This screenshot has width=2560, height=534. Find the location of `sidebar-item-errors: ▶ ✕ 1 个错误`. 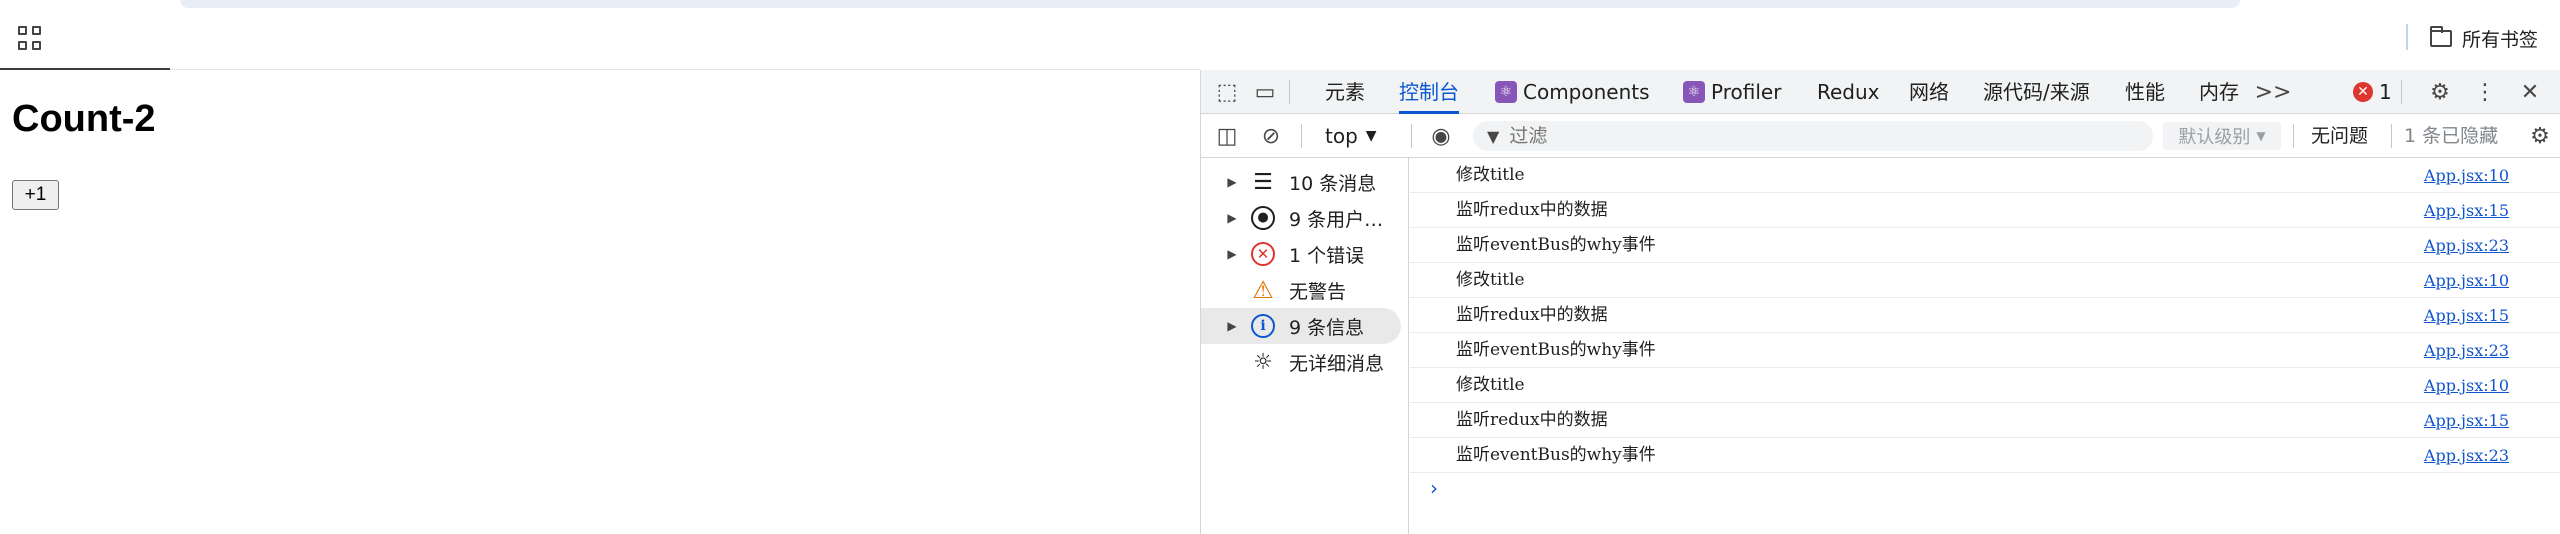

sidebar-item-errors: ▶ ✕ 1 个错误 is located at coordinates (1305, 254).